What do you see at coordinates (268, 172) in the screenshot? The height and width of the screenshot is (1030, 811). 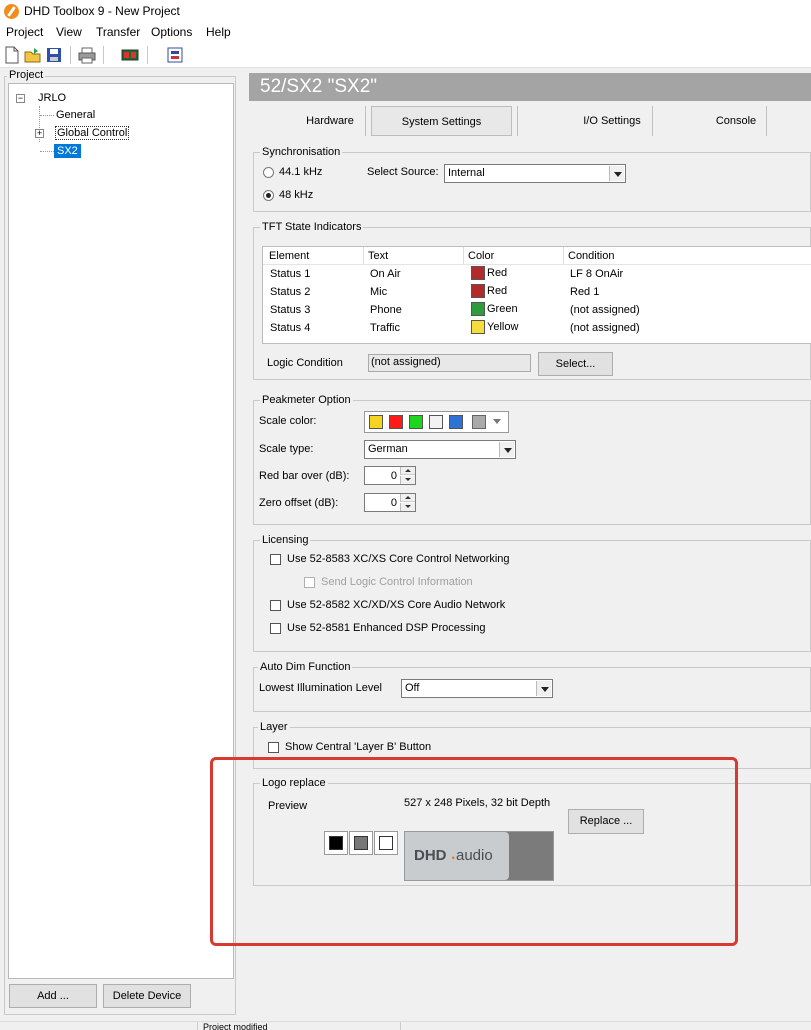 I see `radio-44k` at bounding box center [268, 172].